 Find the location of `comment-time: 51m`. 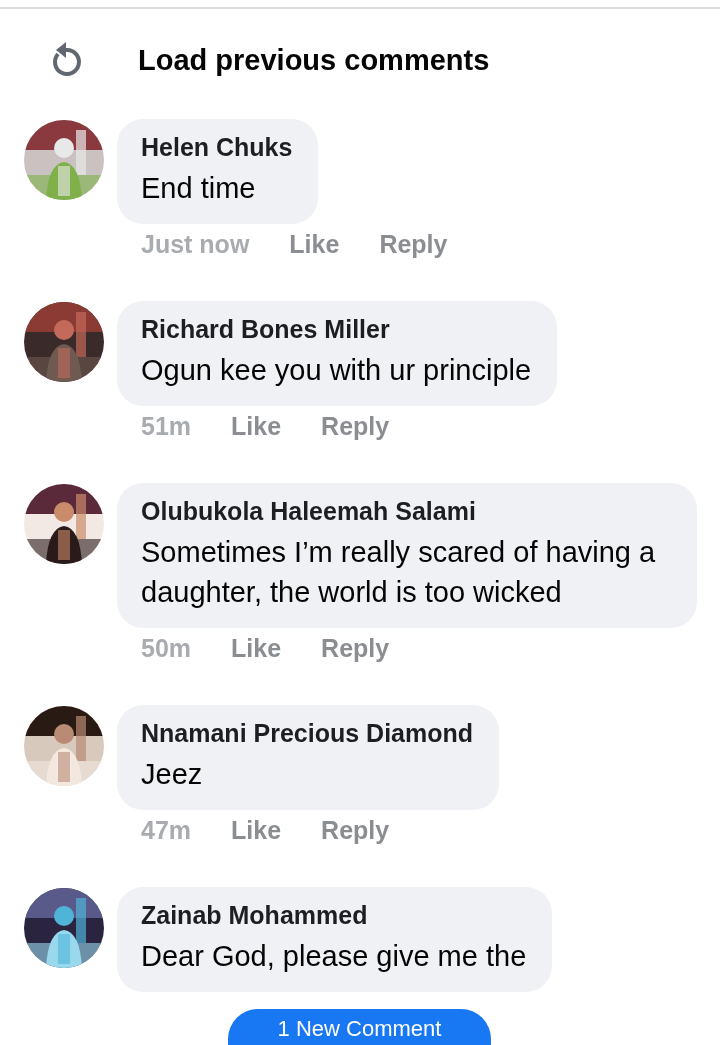

comment-time: 51m is located at coordinates (166, 426).